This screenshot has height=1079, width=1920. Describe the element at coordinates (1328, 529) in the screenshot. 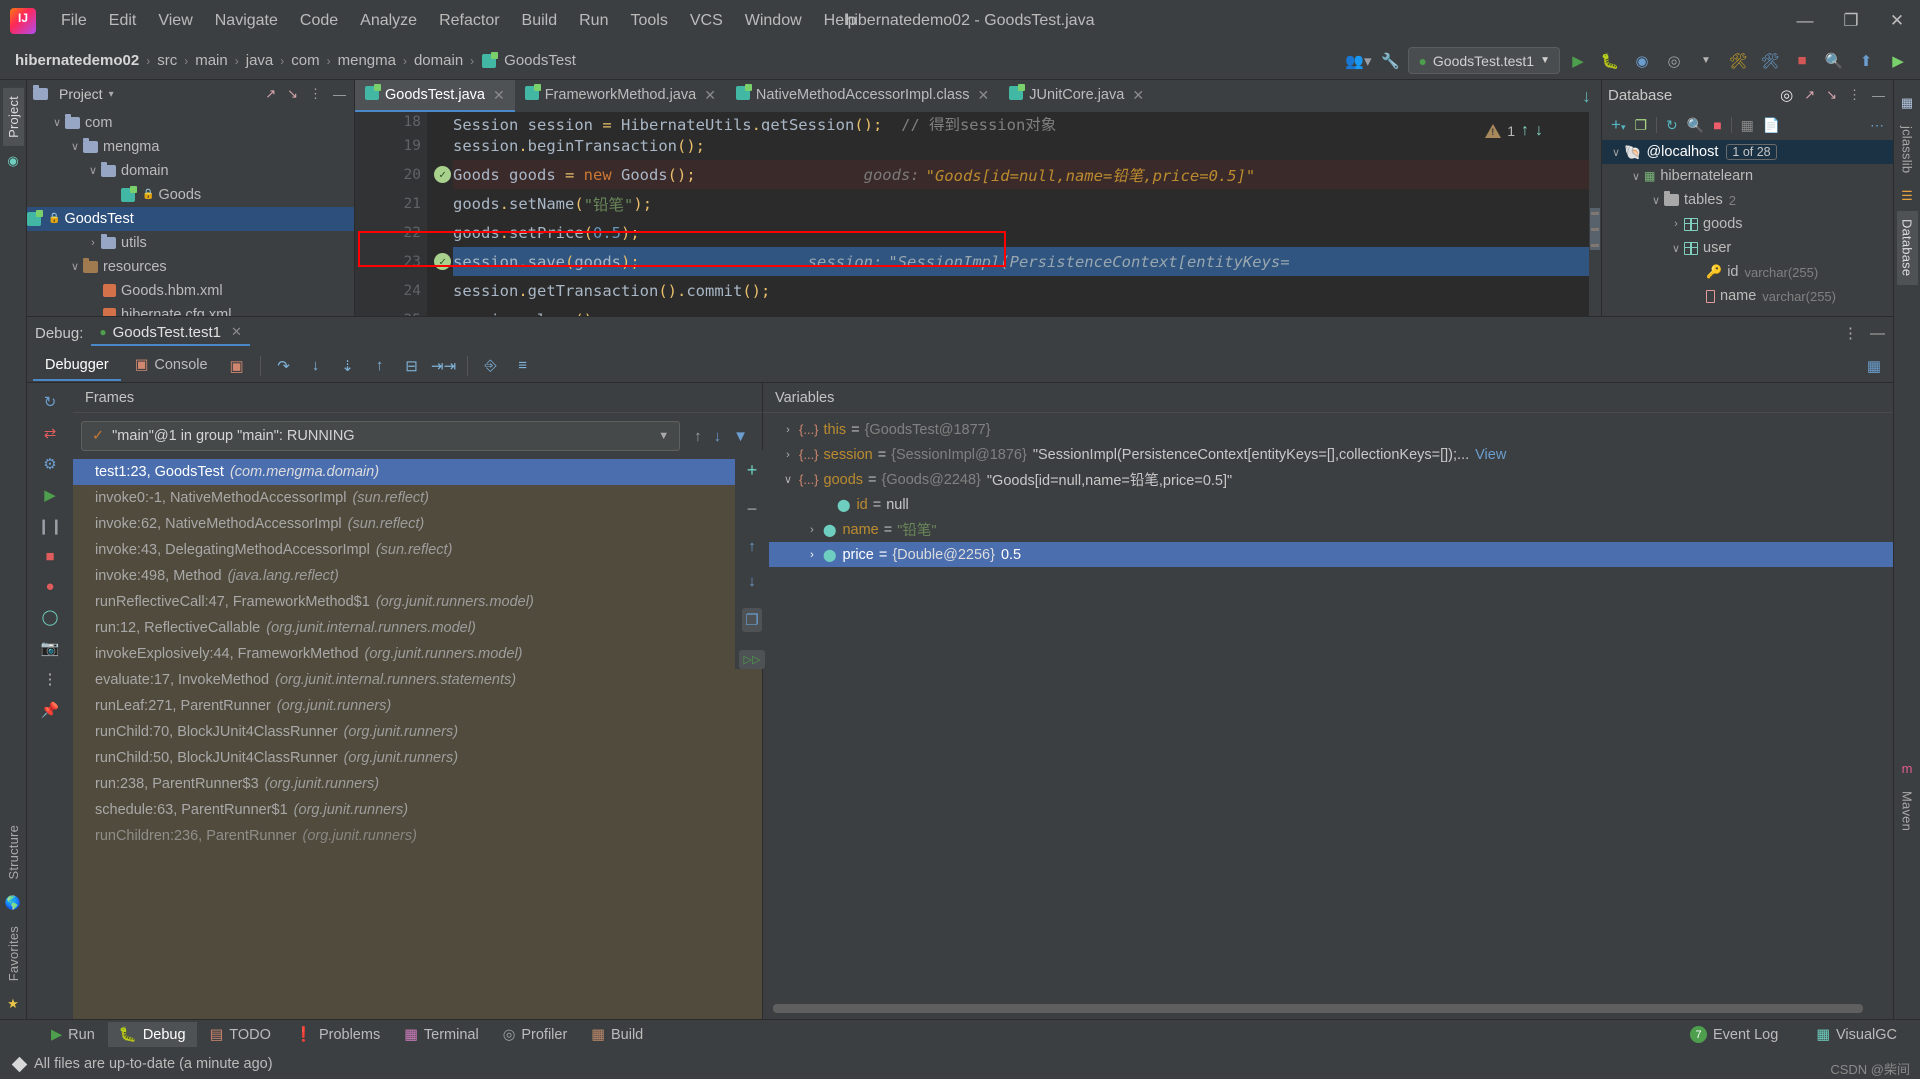

I see `variable-row-name: › ⬤ name = "铅笔"` at that location.